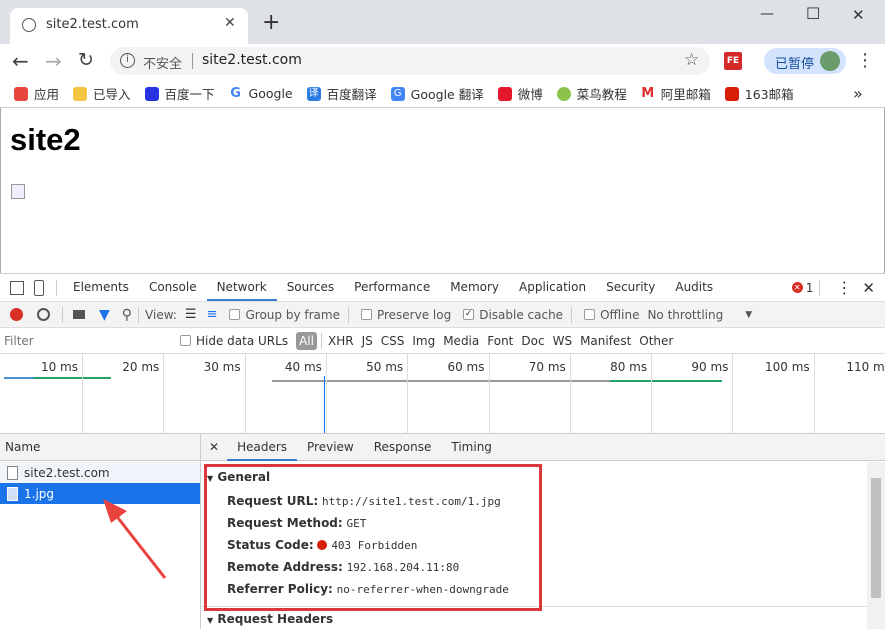  I want to click on filter-type-doc: Doc, so click(532, 341).